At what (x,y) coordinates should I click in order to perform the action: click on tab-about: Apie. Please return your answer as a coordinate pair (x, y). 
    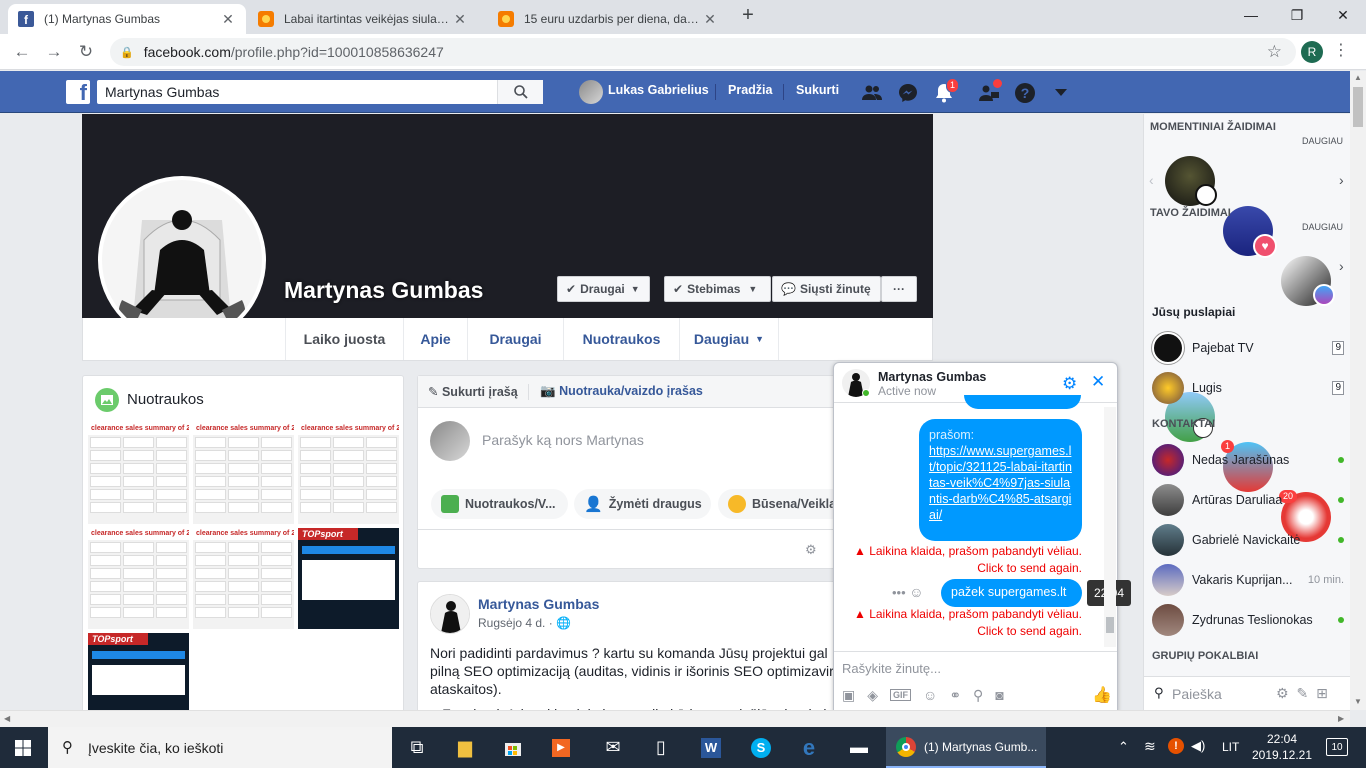
    Looking at the image, I should click on (435, 339).